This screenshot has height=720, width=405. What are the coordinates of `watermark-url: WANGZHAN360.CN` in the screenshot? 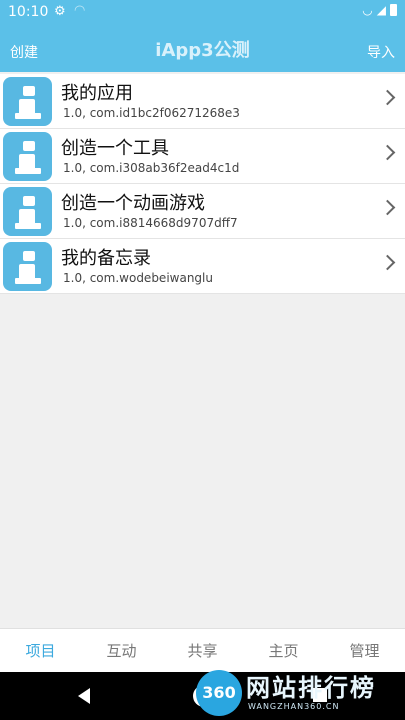 It's located at (294, 706).